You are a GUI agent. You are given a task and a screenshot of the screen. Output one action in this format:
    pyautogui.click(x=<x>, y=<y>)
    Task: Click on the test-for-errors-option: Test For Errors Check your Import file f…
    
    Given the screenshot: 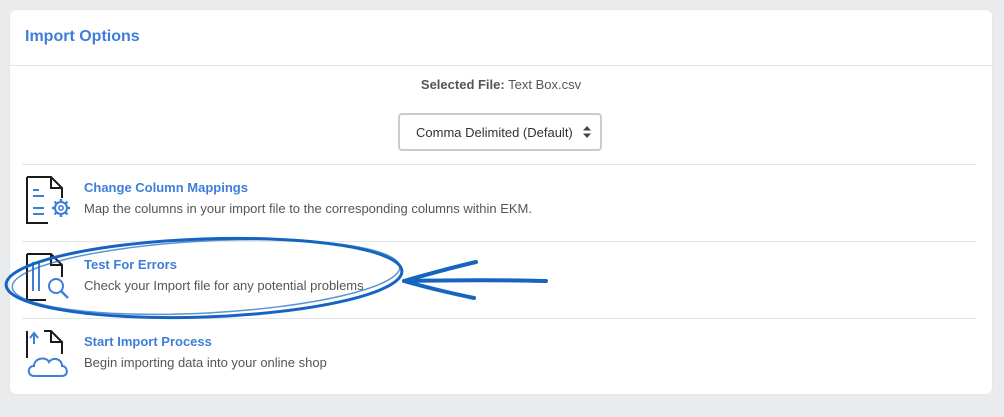 What is the action you would take?
    pyautogui.click(x=499, y=284)
    